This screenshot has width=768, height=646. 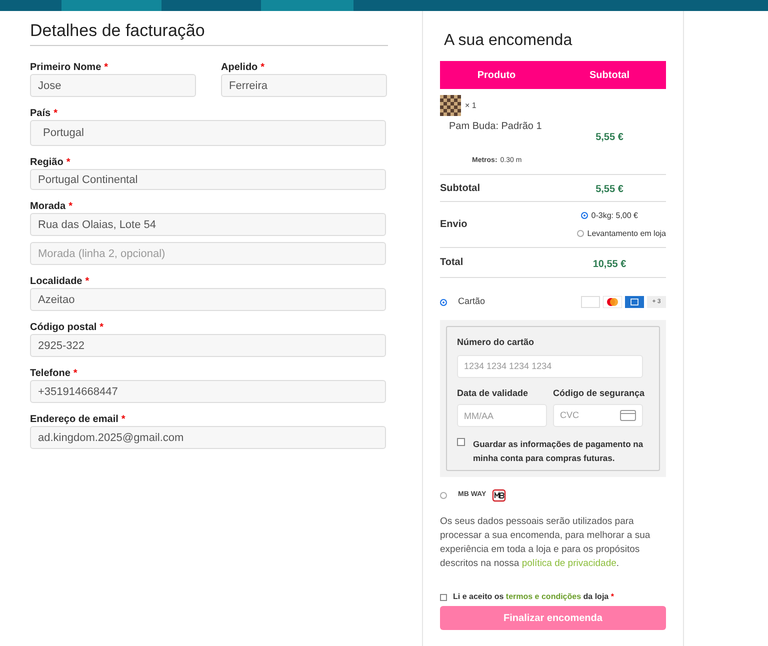 What do you see at coordinates (496, 342) in the screenshot?
I see `field-label: Número do cartão` at bounding box center [496, 342].